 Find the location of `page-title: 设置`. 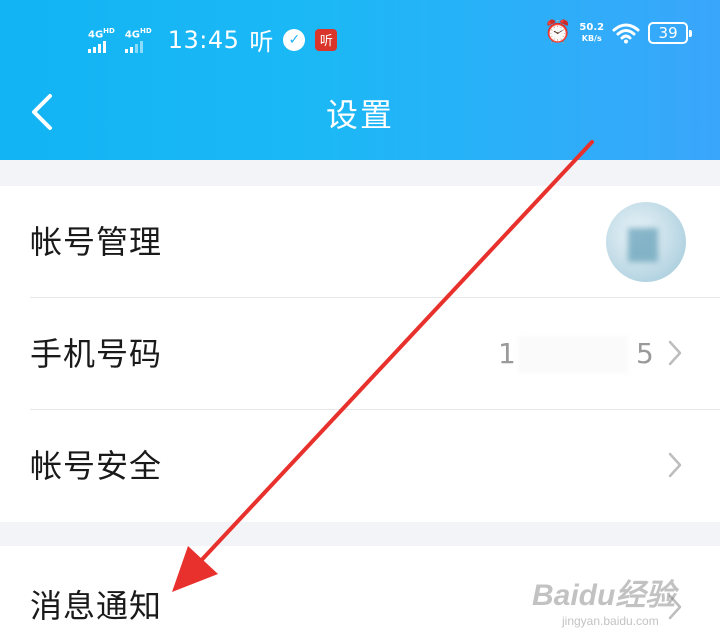

page-title: 设置 is located at coordinates (359, 115).